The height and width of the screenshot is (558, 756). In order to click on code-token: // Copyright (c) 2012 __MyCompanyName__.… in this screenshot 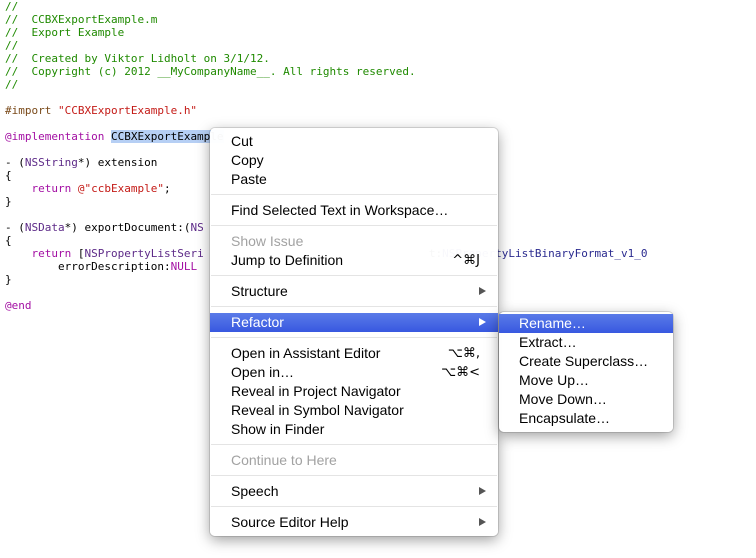, I will do `click(210, 71)`.